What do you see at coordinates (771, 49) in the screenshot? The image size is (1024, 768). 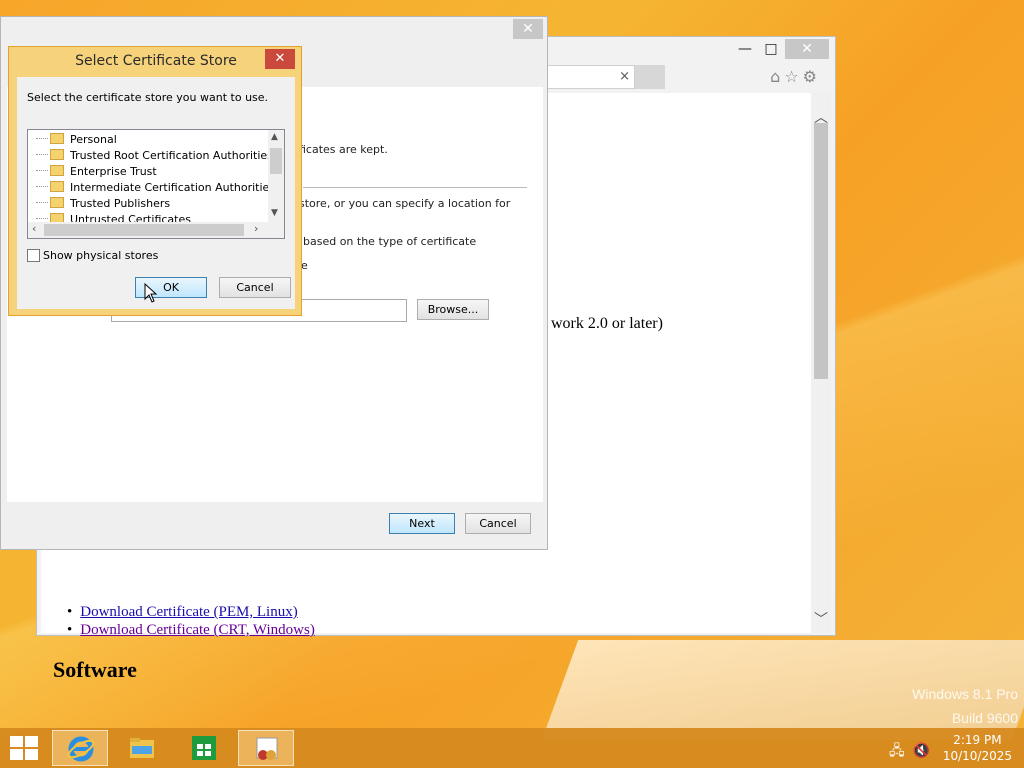 I see `maximize-button: □` at bounding box center [771, 49].